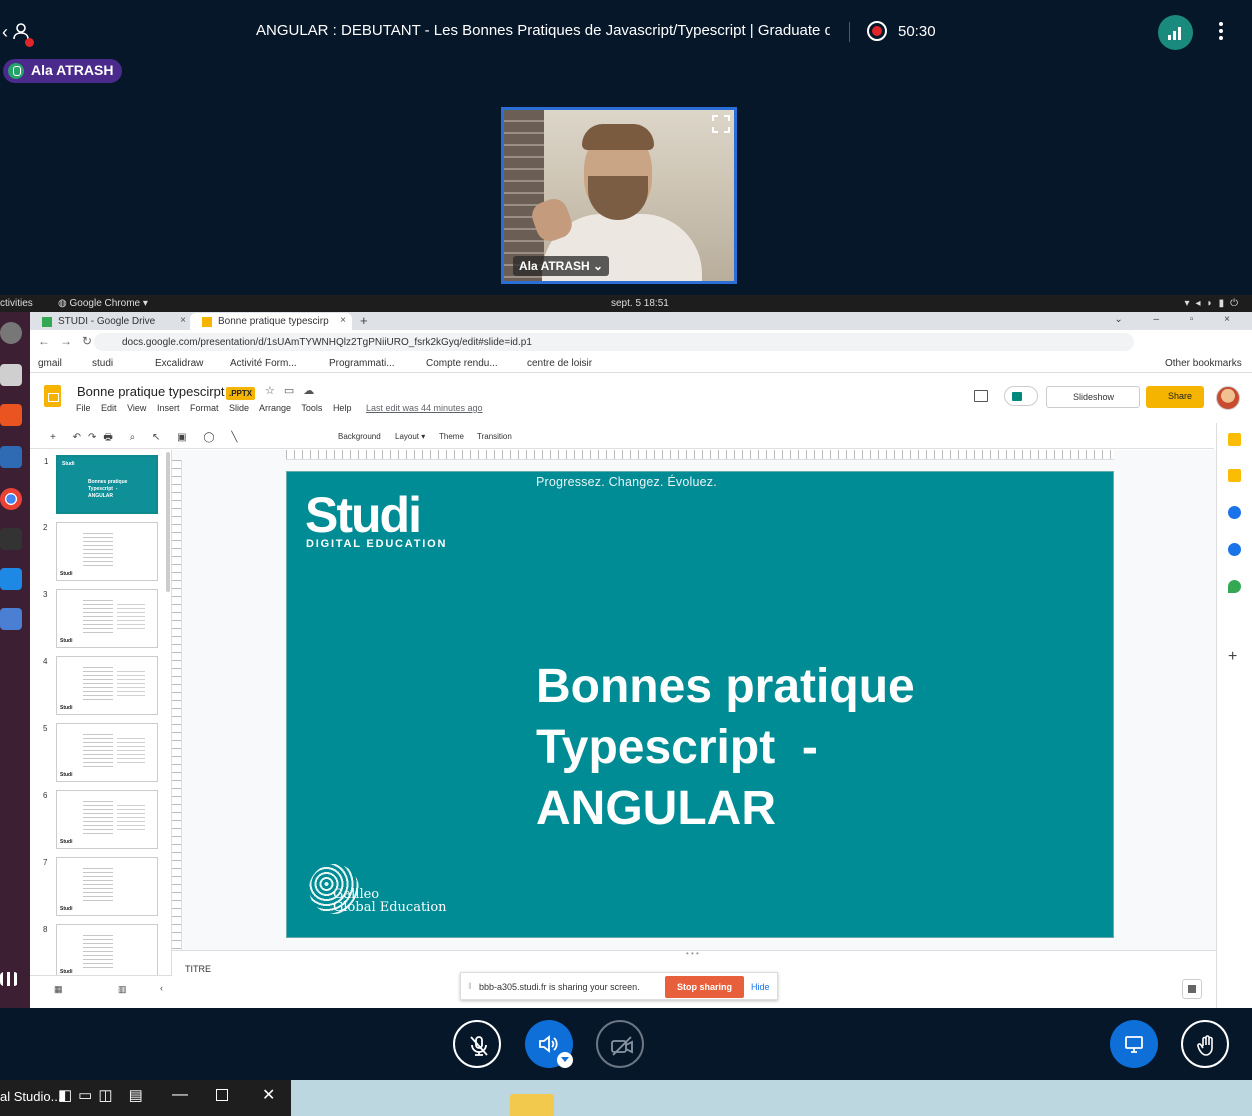 The image size is (1252, 1116). What do you see at coordinates (11, 415) in the screenshot?
I see `software-icon` at bounding box center [11, 415].